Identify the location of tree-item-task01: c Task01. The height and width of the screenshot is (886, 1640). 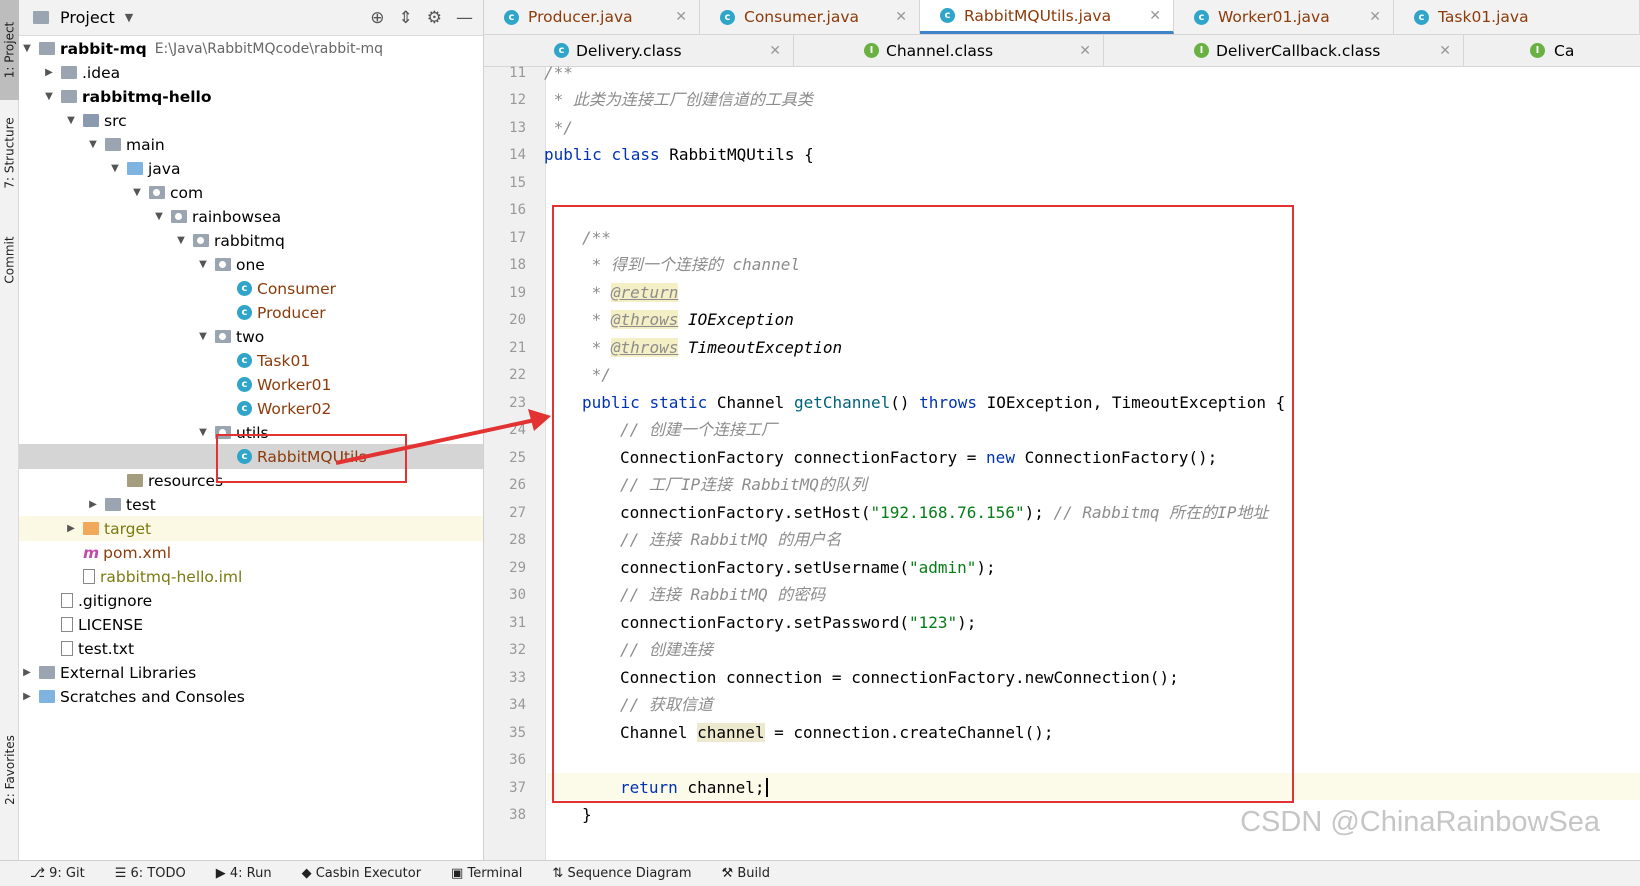
(251, 360).